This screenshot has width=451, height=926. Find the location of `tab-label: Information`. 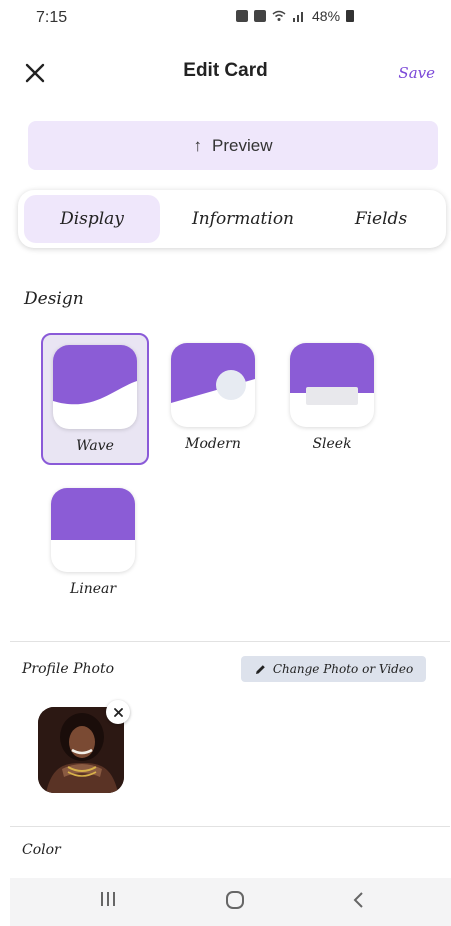

tab-label: Information is located at coordinates (243, 219).